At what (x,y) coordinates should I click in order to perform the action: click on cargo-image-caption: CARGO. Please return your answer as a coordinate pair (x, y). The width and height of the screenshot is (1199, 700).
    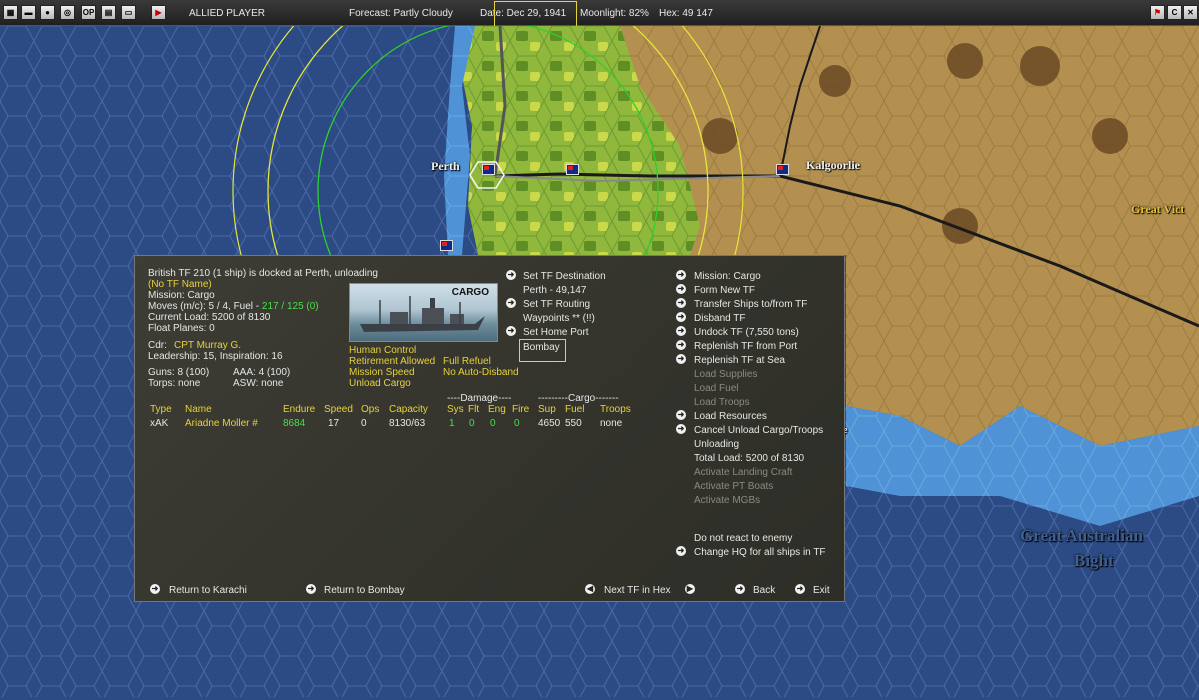
    Looking at the image, I should click on (470, 292).